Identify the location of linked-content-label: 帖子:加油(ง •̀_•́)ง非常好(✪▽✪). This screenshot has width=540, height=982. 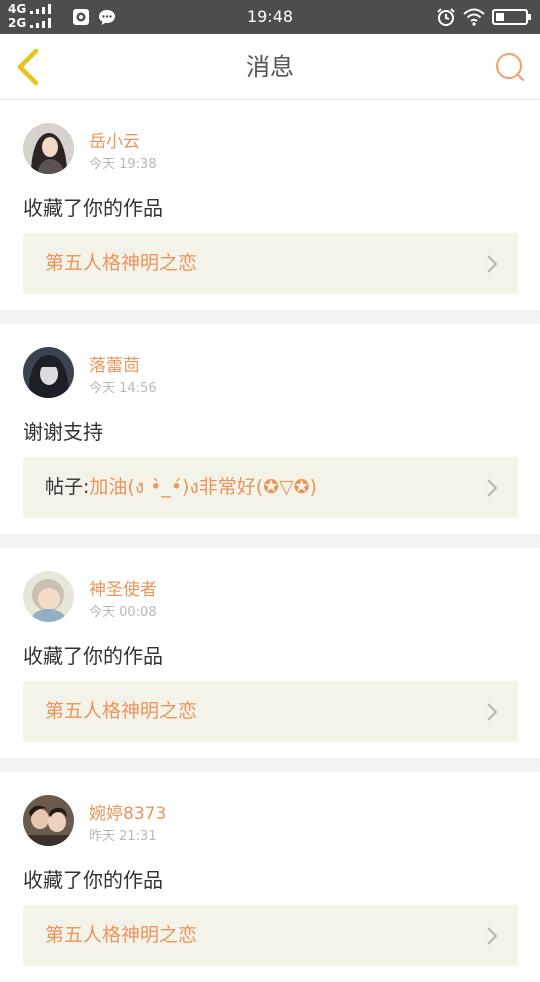
(181, 487).